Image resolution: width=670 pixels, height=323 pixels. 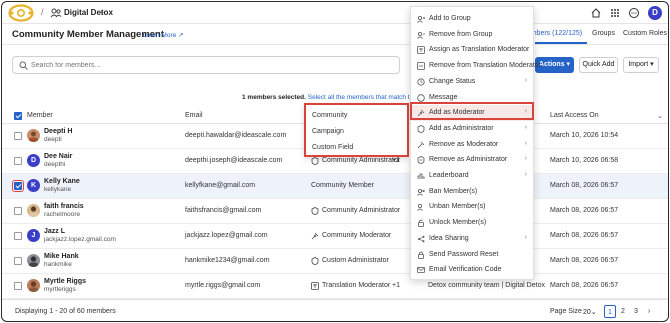 What do you see at coordinates (420, 208) in the screenshot?
I see `unban-icon` at bounding box center [420, 208].